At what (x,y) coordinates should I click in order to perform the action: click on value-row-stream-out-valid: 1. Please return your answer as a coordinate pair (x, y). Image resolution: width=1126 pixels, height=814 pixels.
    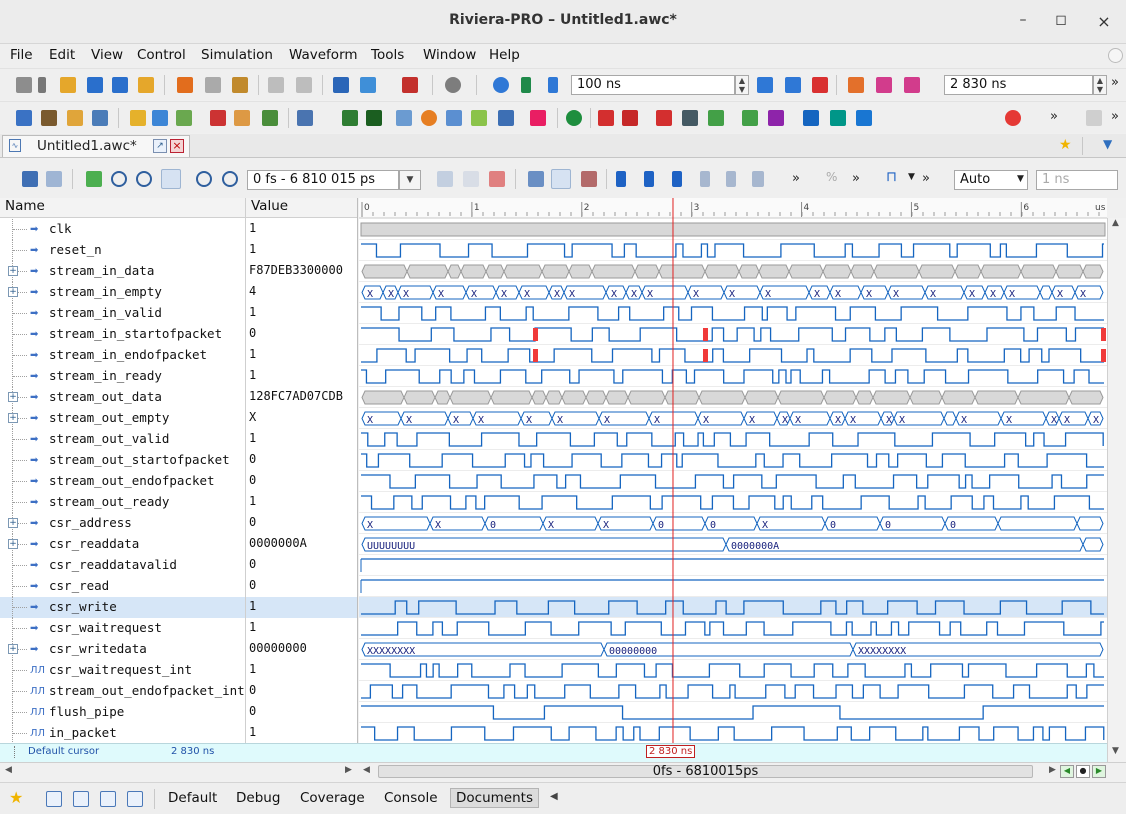
    Looking at the image, I should click on (301, 439).